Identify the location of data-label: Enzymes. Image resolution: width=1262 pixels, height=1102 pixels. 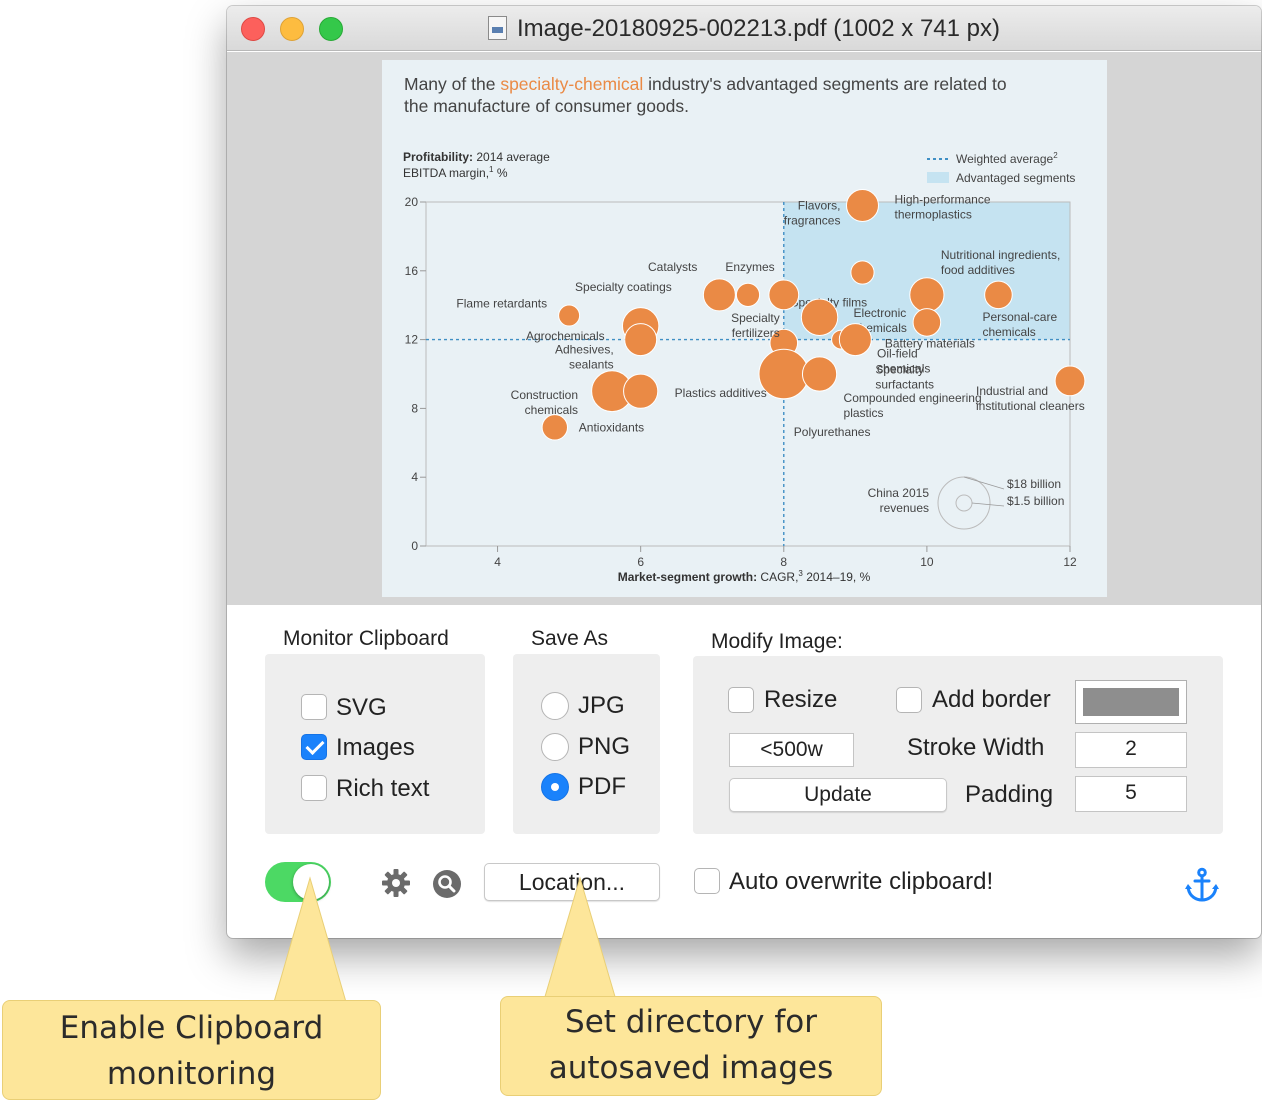
(749, 267).